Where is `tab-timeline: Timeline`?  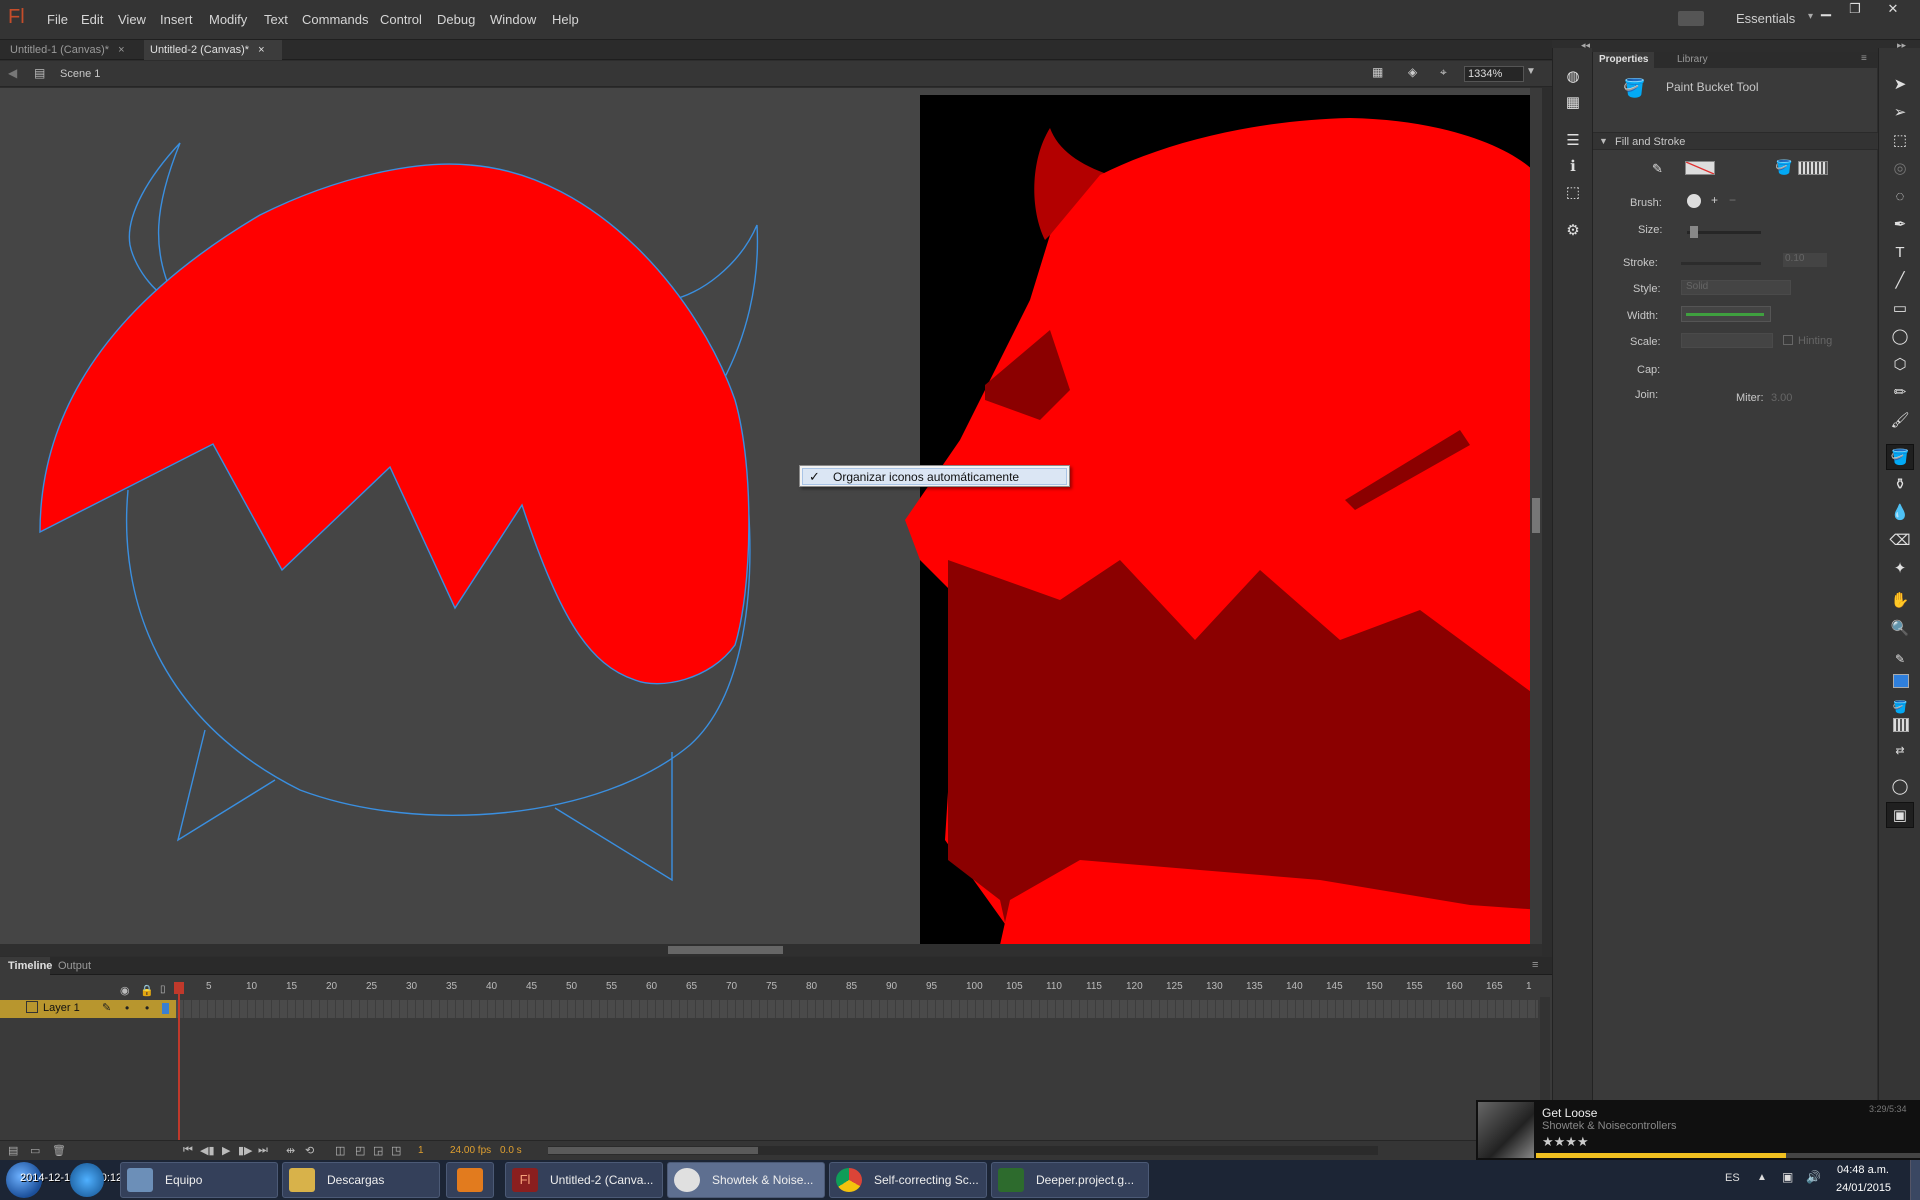 tab-timeline: Timeline is located at coordinates (26, 966).